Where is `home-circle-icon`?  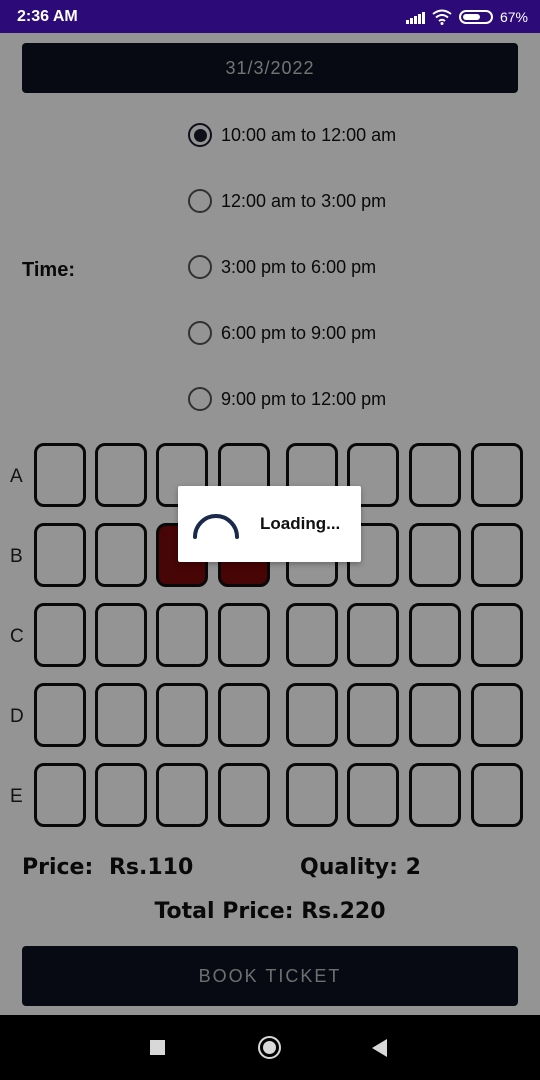
home-circle-icon is located at coordinates (269, 1047).